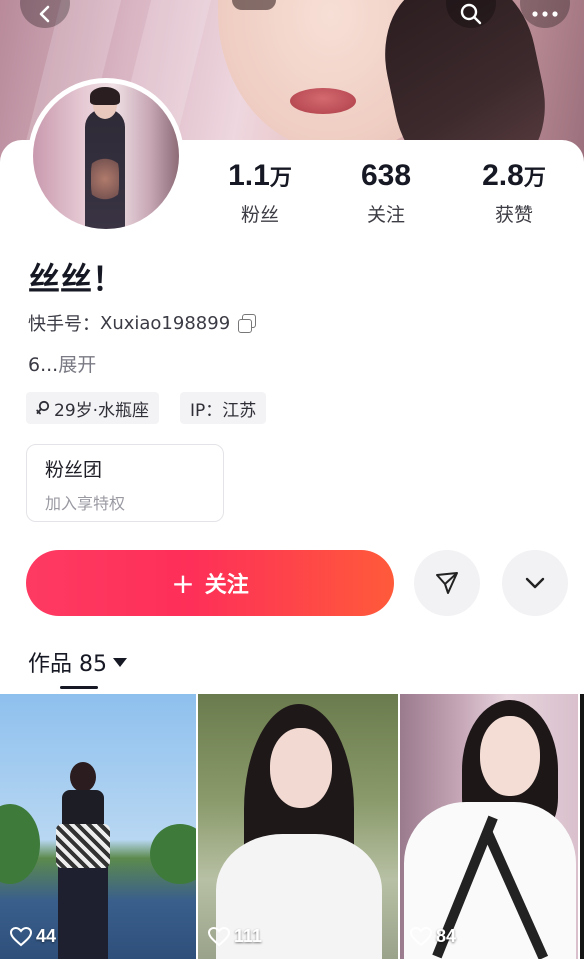  I want to click on caret-down-icon, so click(120, 662).